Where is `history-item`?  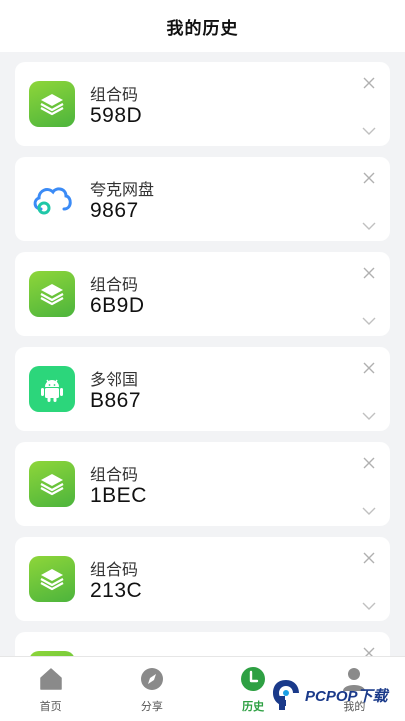 history-item is located at coordinates (202, 644).